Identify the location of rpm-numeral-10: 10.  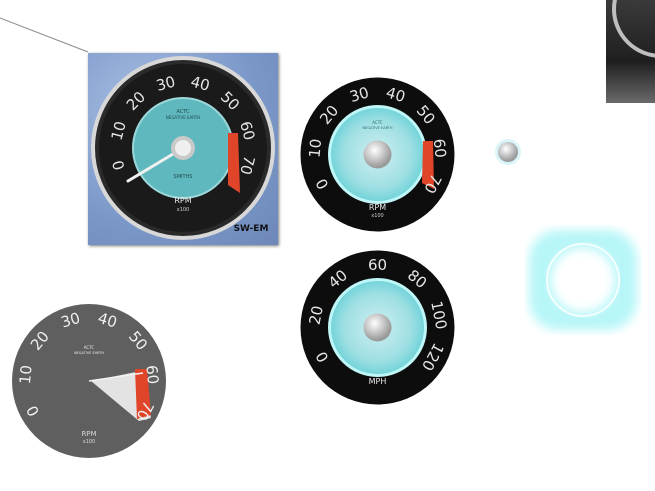
(315, 148).